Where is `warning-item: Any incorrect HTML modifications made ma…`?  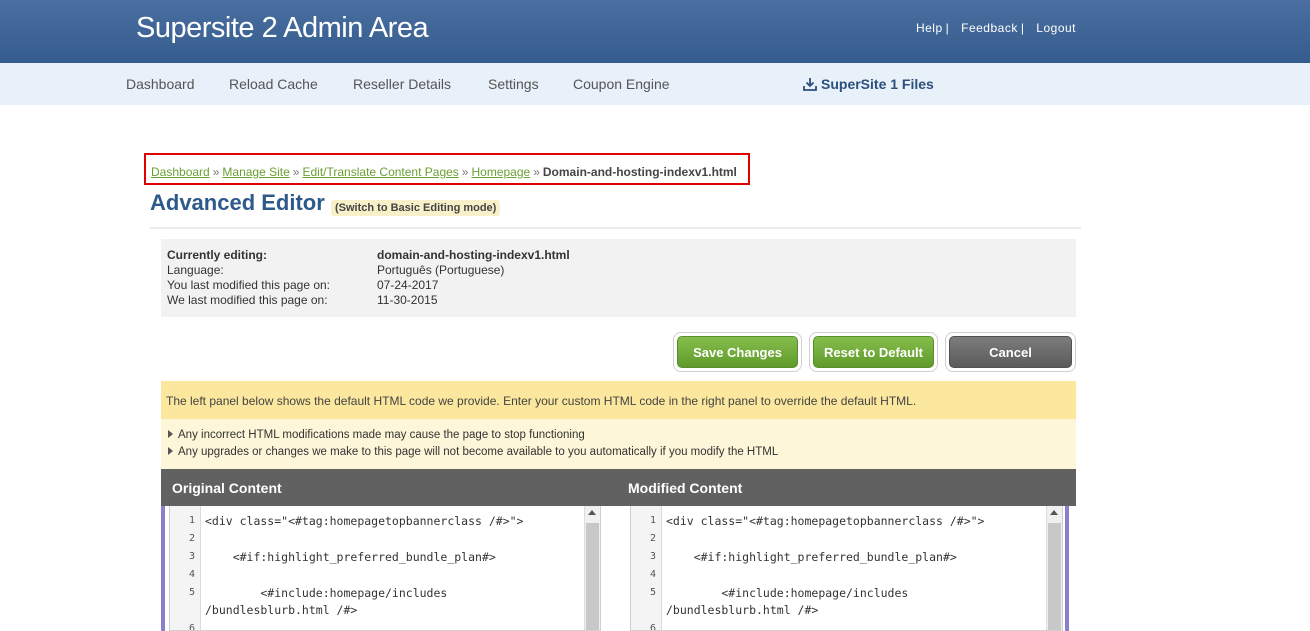 warning-item: Any incorrect HTML modifications made ma… is located at coordinates (376, 435).